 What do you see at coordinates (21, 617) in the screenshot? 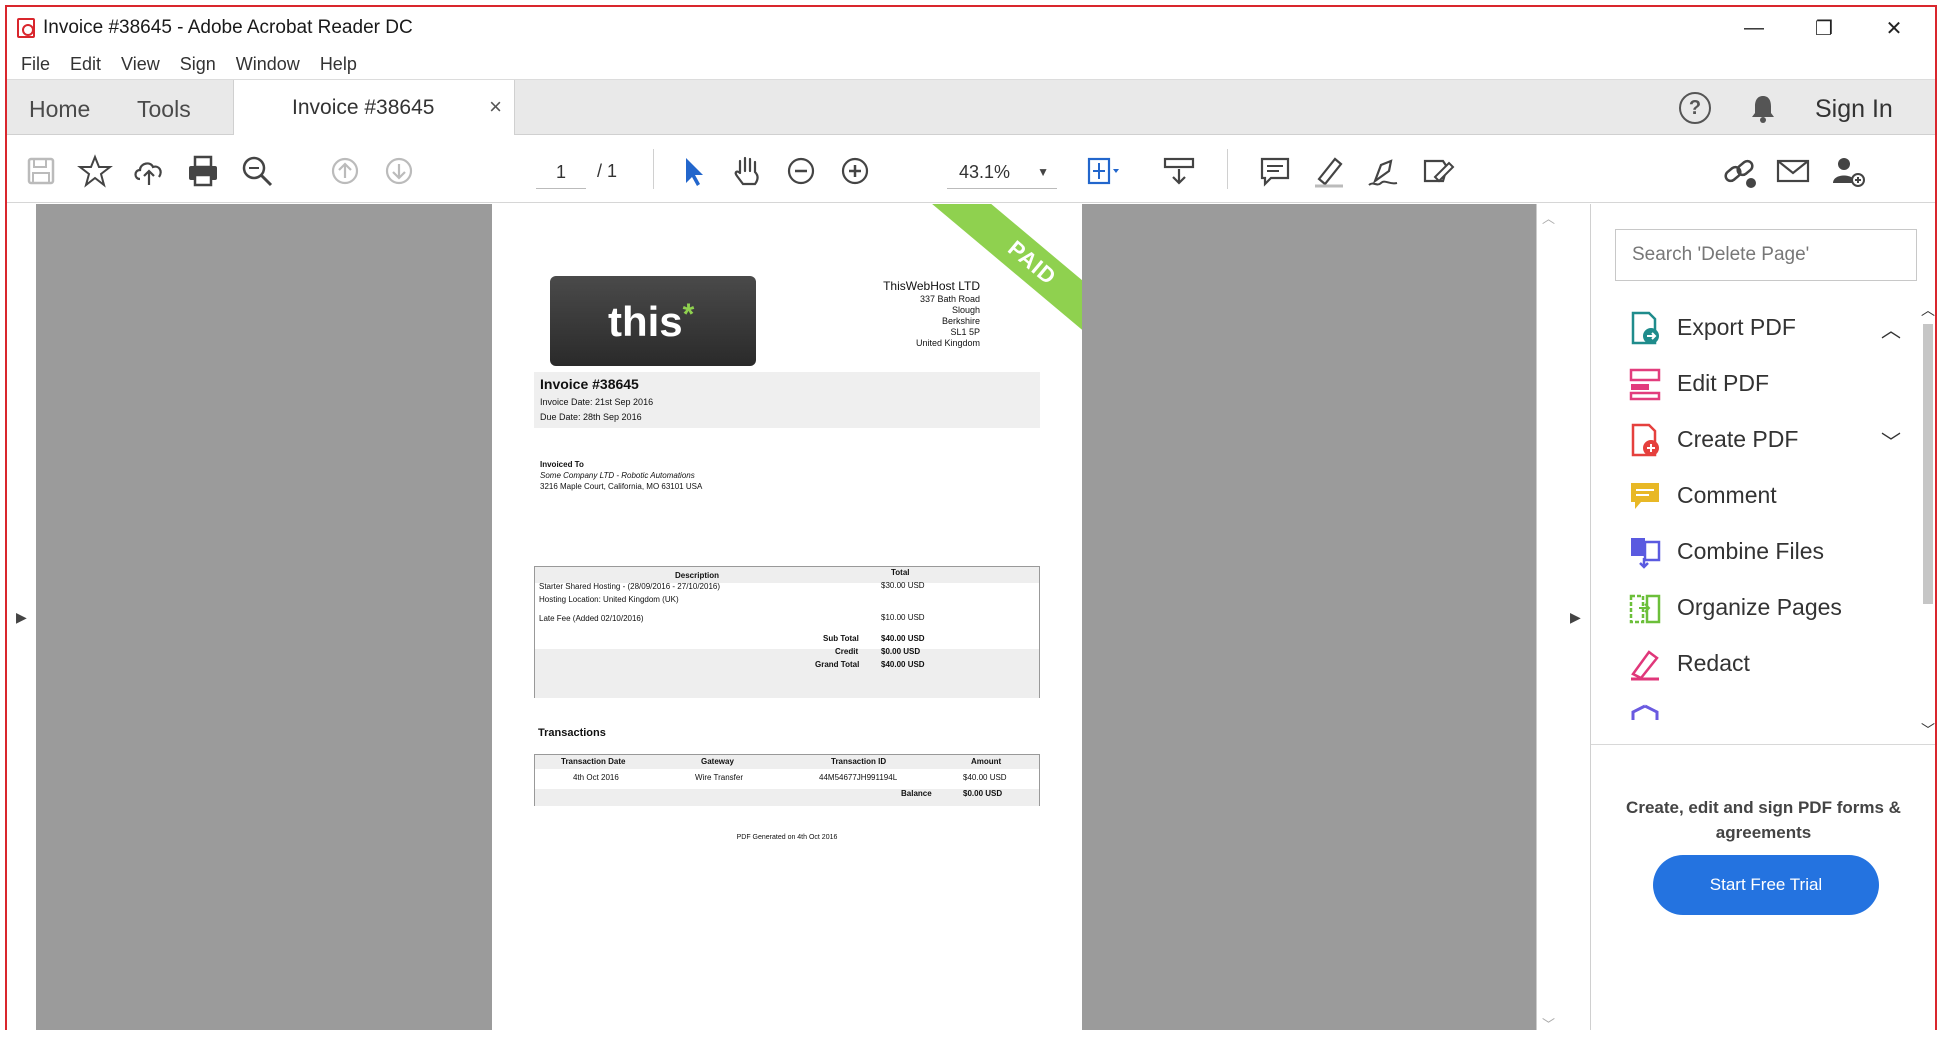
I see `expand-left-pane-icon: ▶` at bounding box center [21, 617].